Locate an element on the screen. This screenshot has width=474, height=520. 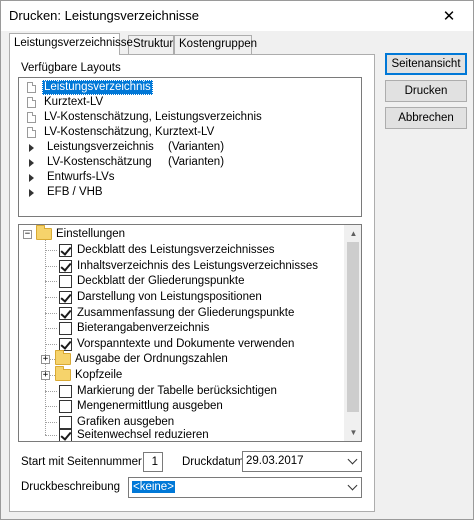
collapse-icon: − is located at coordinates (27, 234).